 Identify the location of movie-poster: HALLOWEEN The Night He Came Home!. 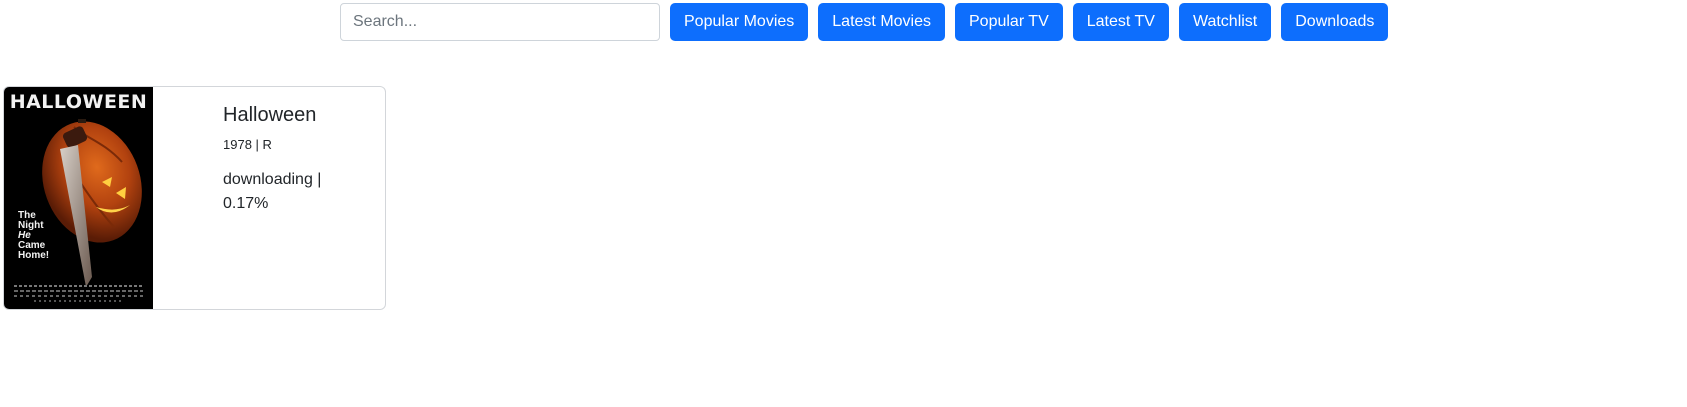
(78, 198).